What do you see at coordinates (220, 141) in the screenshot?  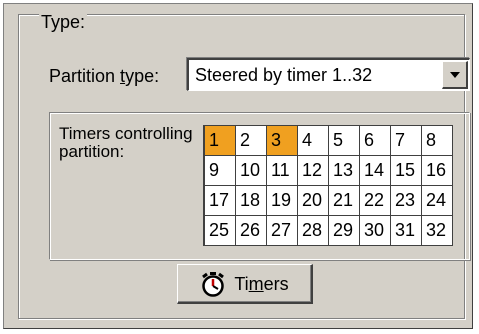 I see `timer-cell: 1` at bounding box center [220, 141].